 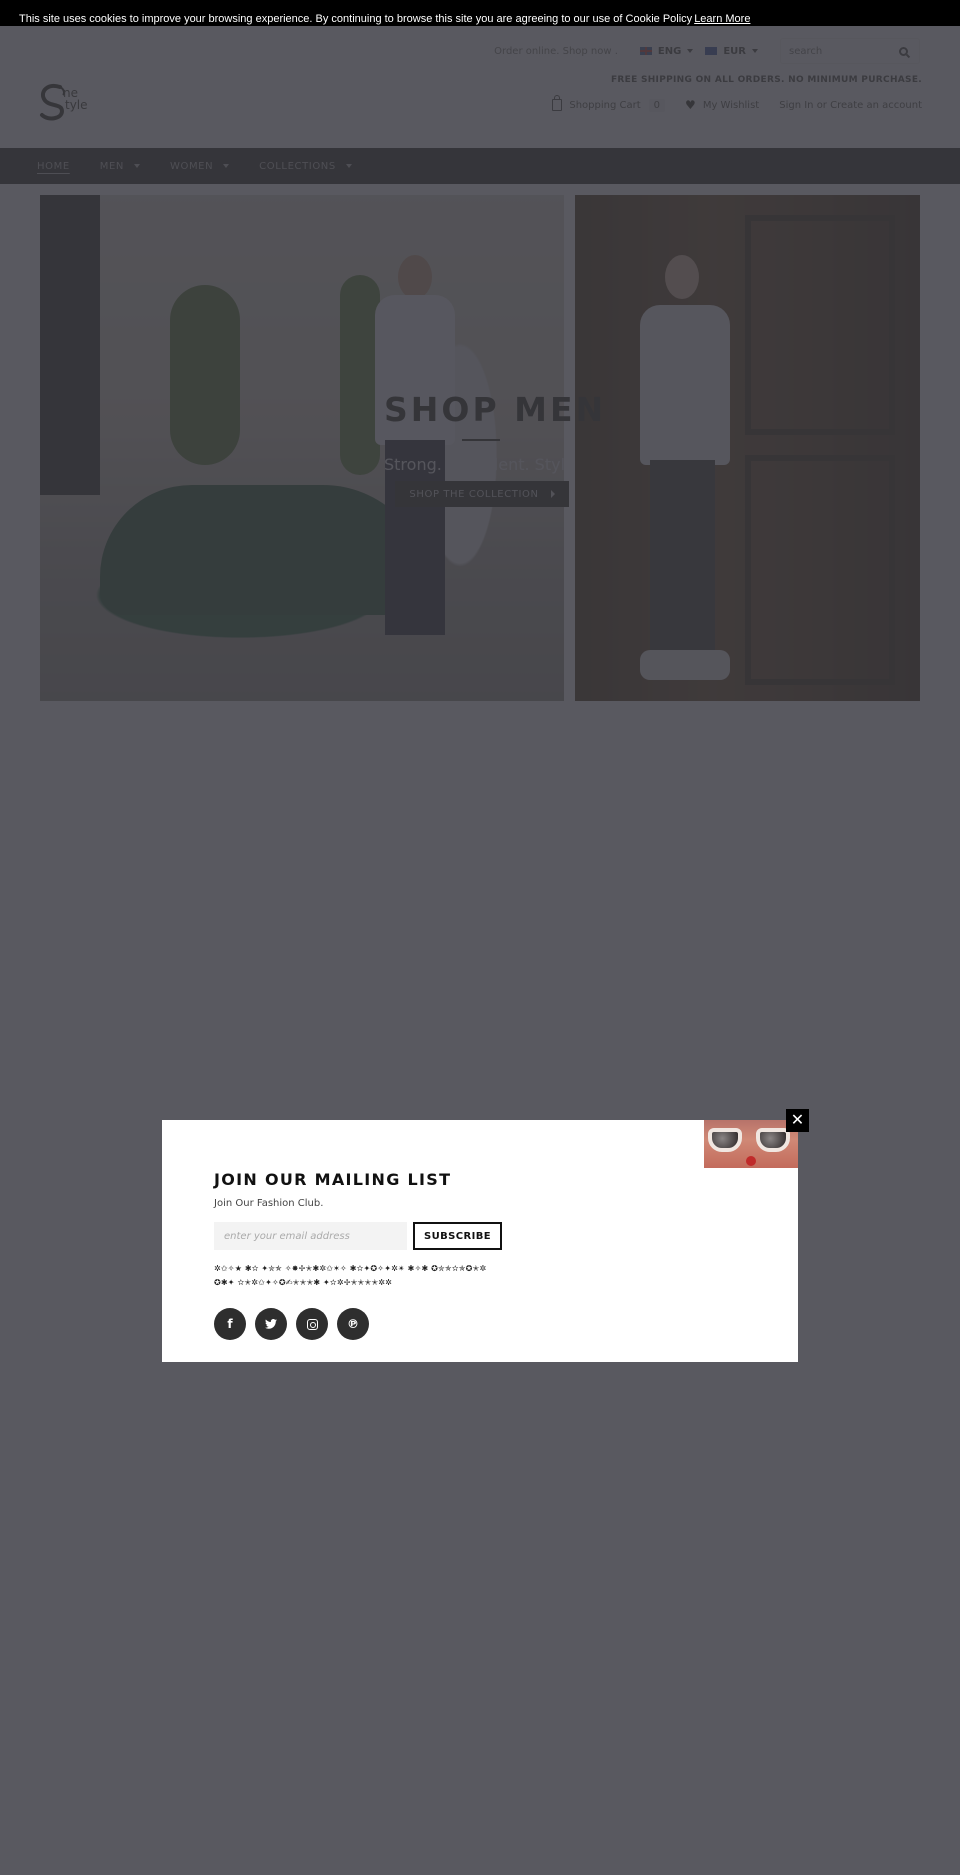 What do you see at coordinates (230, 1324) in the screenshot?
I see `facebook-icon: f` at bounding box center [230, 1324].